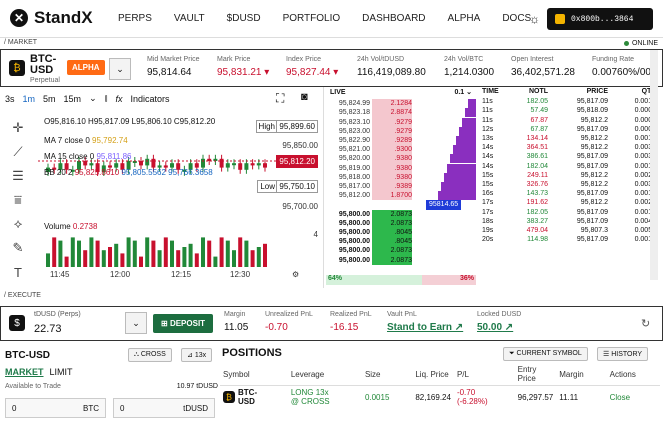 The image size is (663, 424). Describe the element at coordinates (401, 104) in the screenshot. I see `ask-row: 95,824.99 2.1284` at that location.